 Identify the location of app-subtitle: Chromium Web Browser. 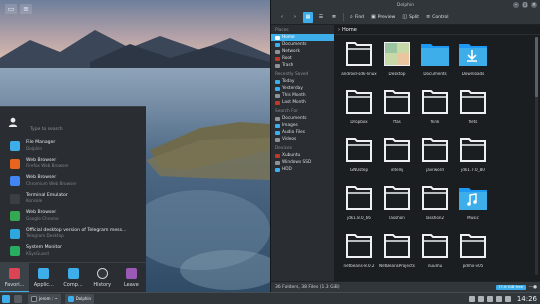
(51, 183).